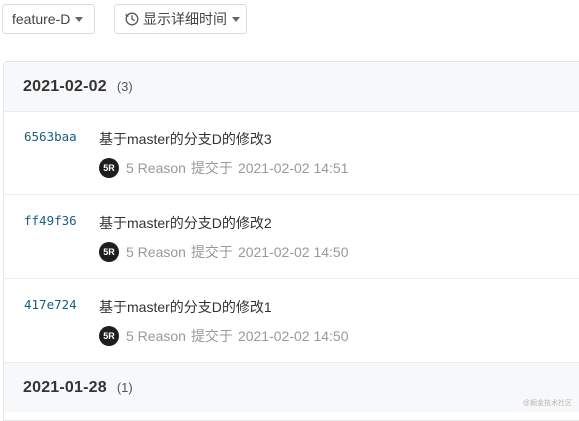 This screenshot has width=579, height=421. I want to click on commit-sha-link: ff49f36, so click(50, 220).